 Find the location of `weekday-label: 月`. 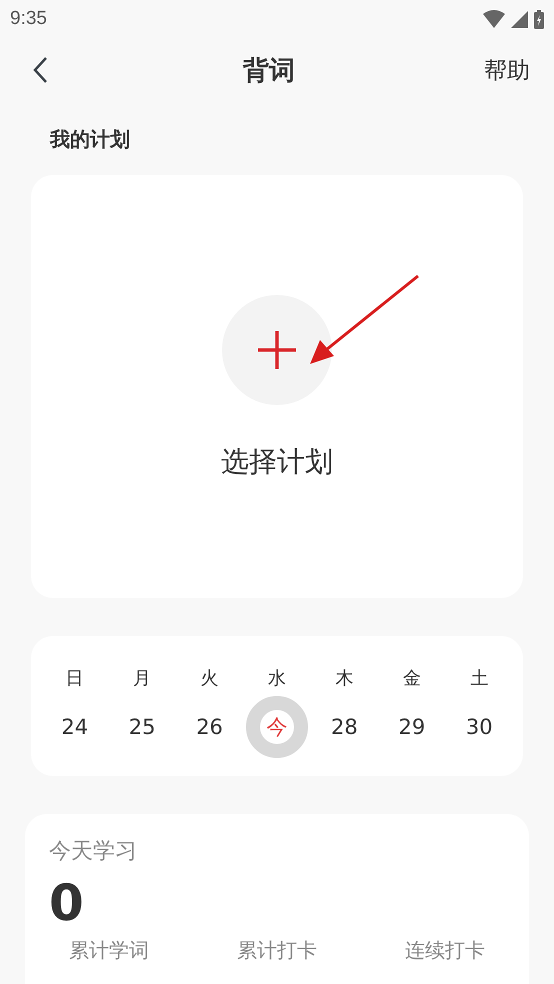

weekday-label: 月 is located at coordinates (142, 677).